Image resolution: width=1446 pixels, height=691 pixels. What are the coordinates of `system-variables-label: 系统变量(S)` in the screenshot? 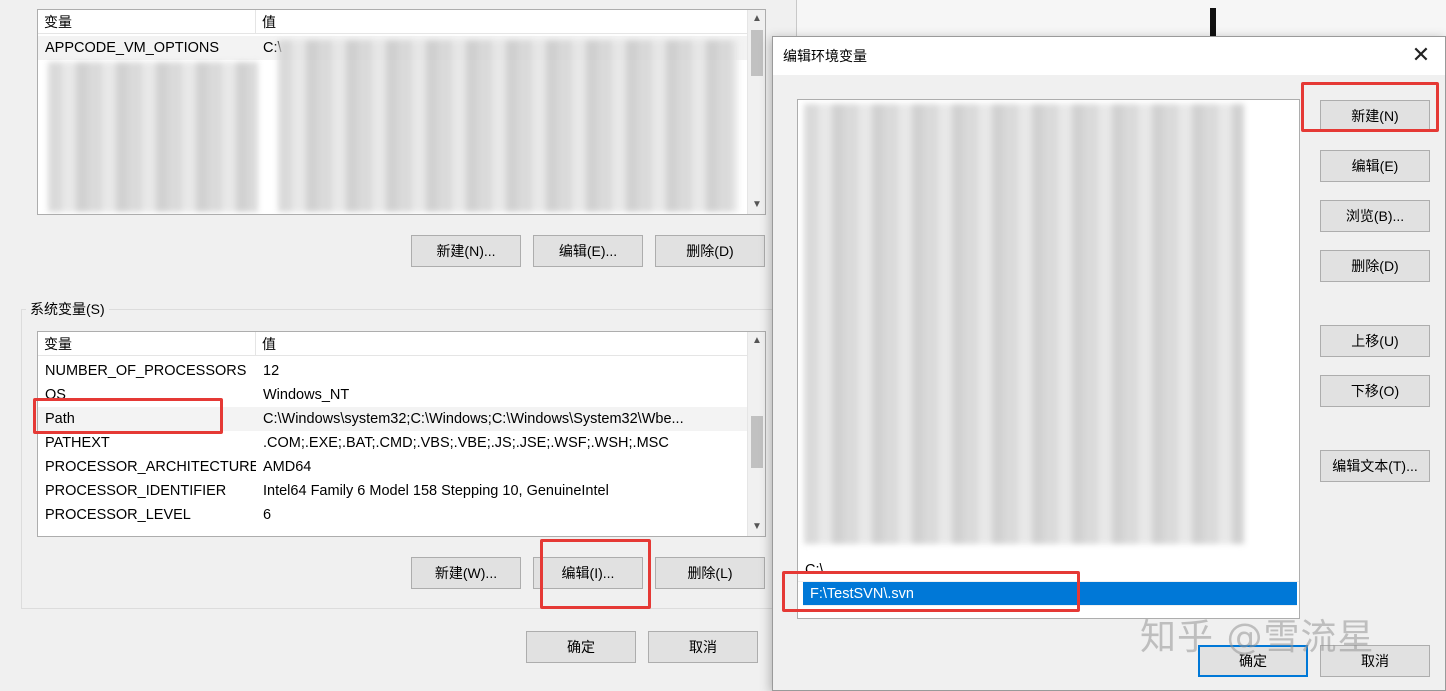 It's located at (67, 309).